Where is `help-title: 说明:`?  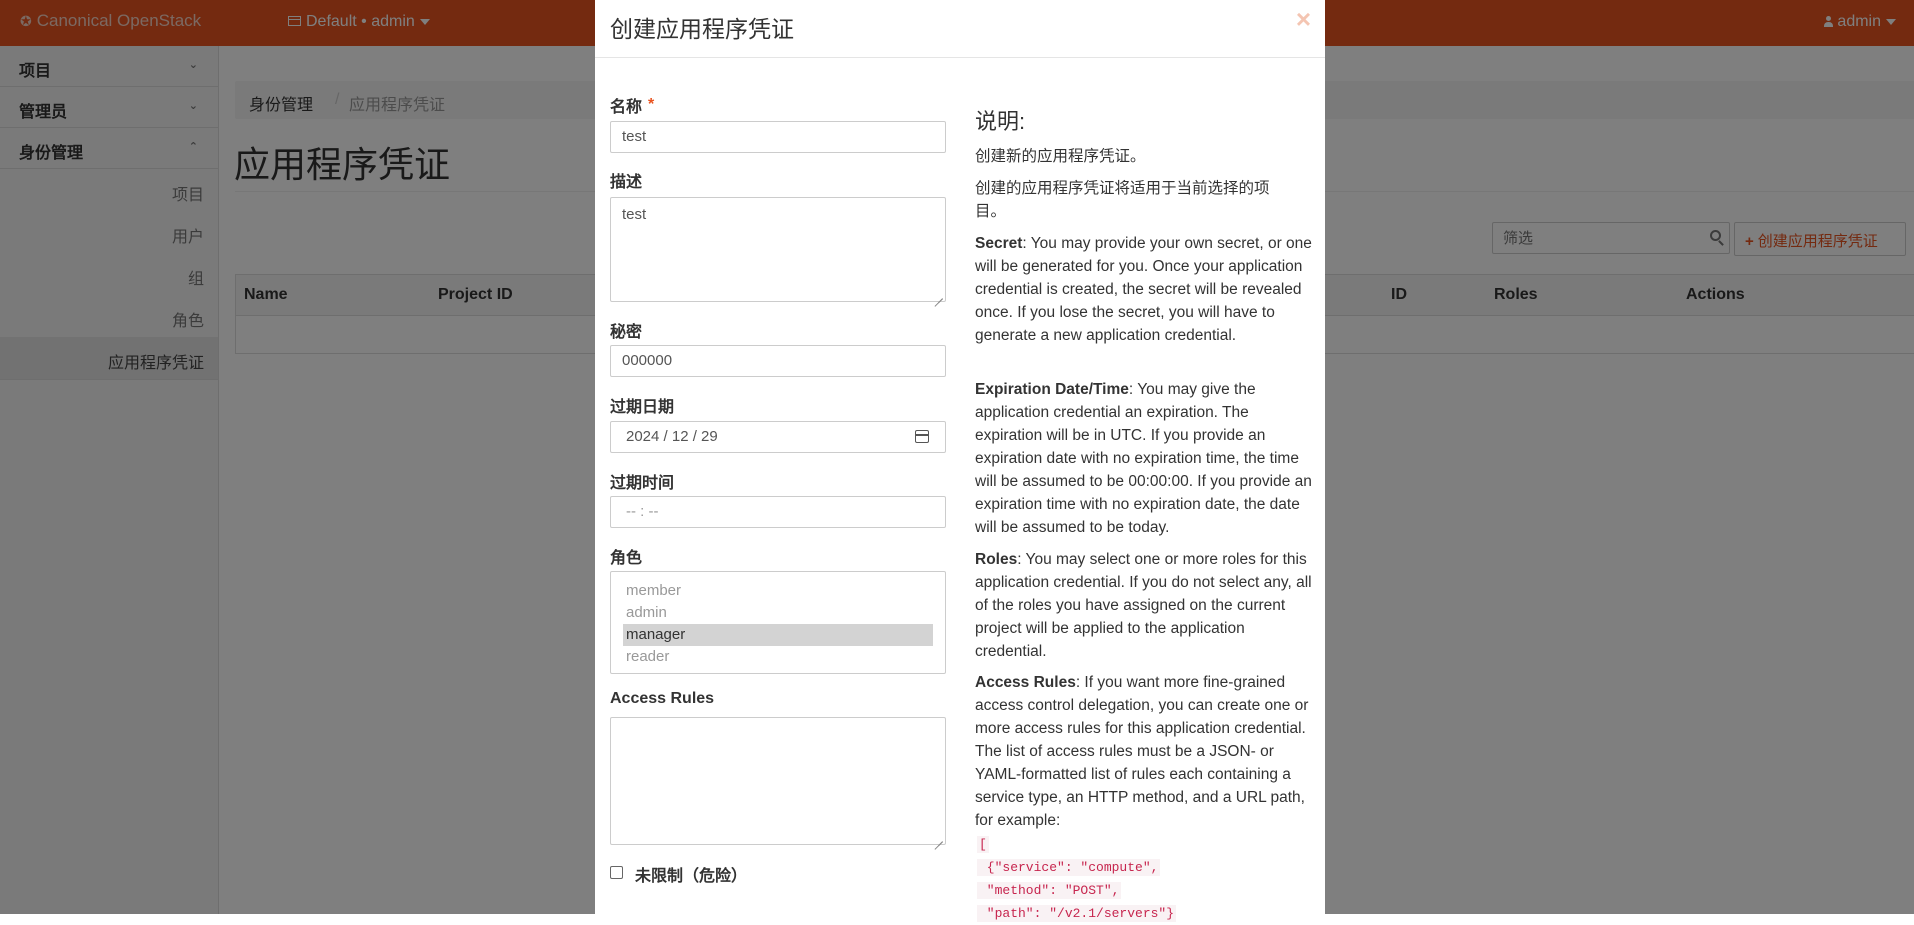 help-title: 说明: is located at coordinates (1000, 121).